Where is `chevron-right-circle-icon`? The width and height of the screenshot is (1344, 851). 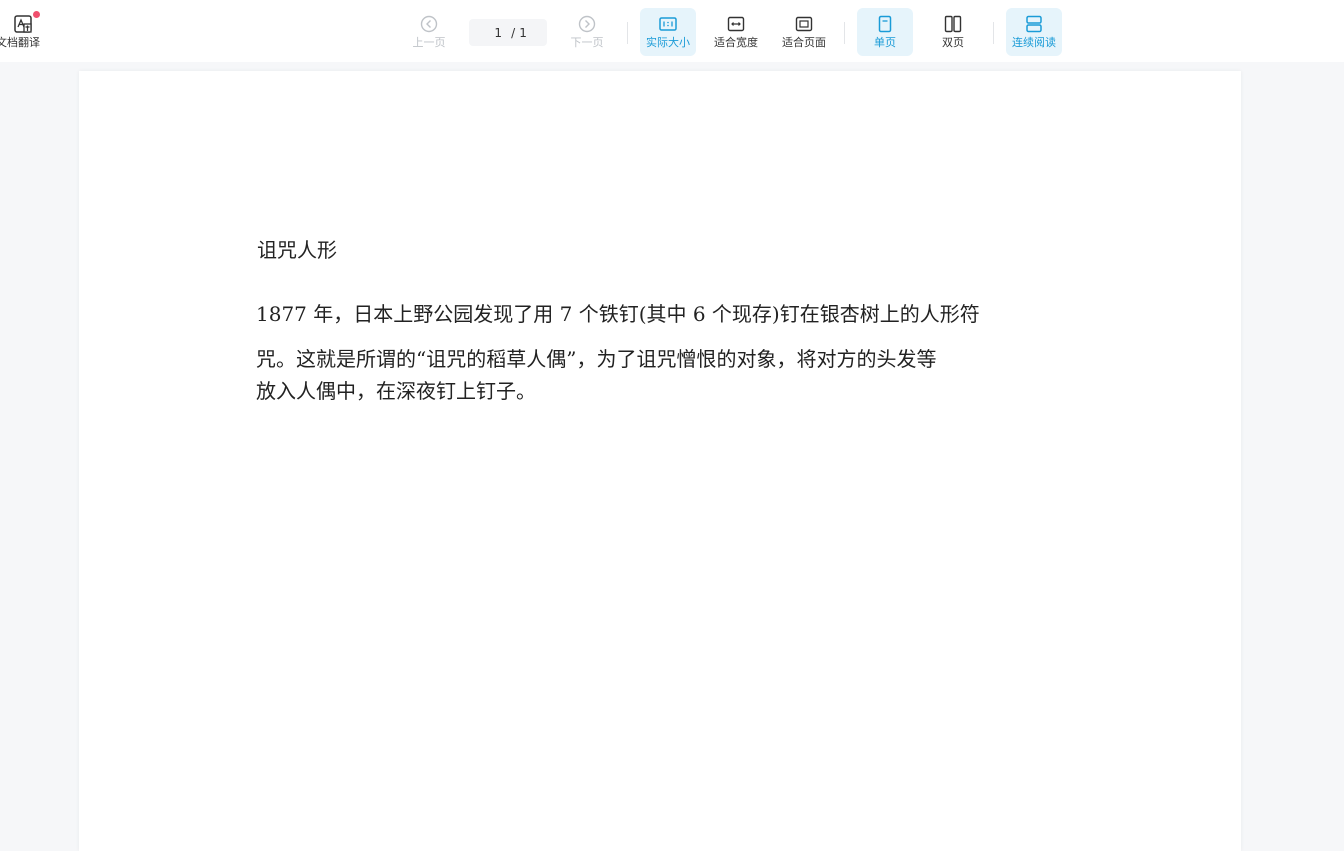
chevron-right-circle-icon is located at coordinates (587, 24).